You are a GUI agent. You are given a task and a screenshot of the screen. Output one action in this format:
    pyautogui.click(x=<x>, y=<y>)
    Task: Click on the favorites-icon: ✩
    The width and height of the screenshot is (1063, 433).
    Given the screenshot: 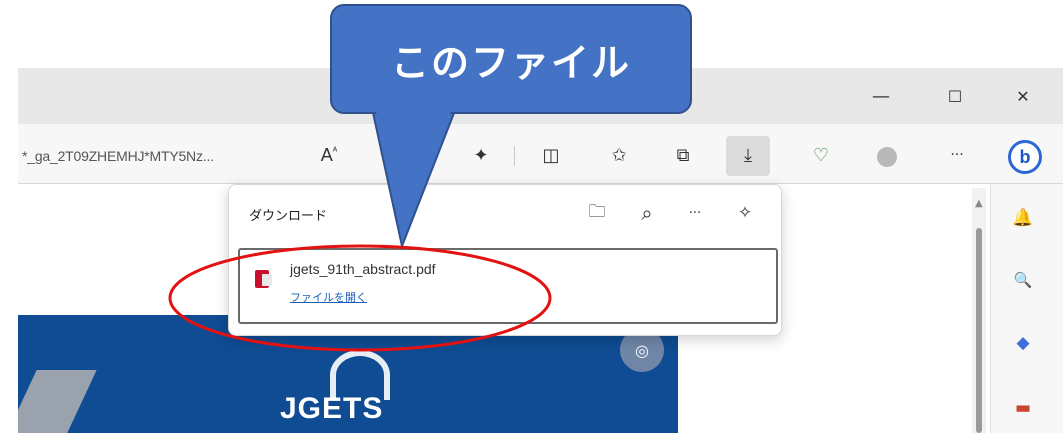 What is the action you would take?
    pyautogui.click(x=619, y=155)
    